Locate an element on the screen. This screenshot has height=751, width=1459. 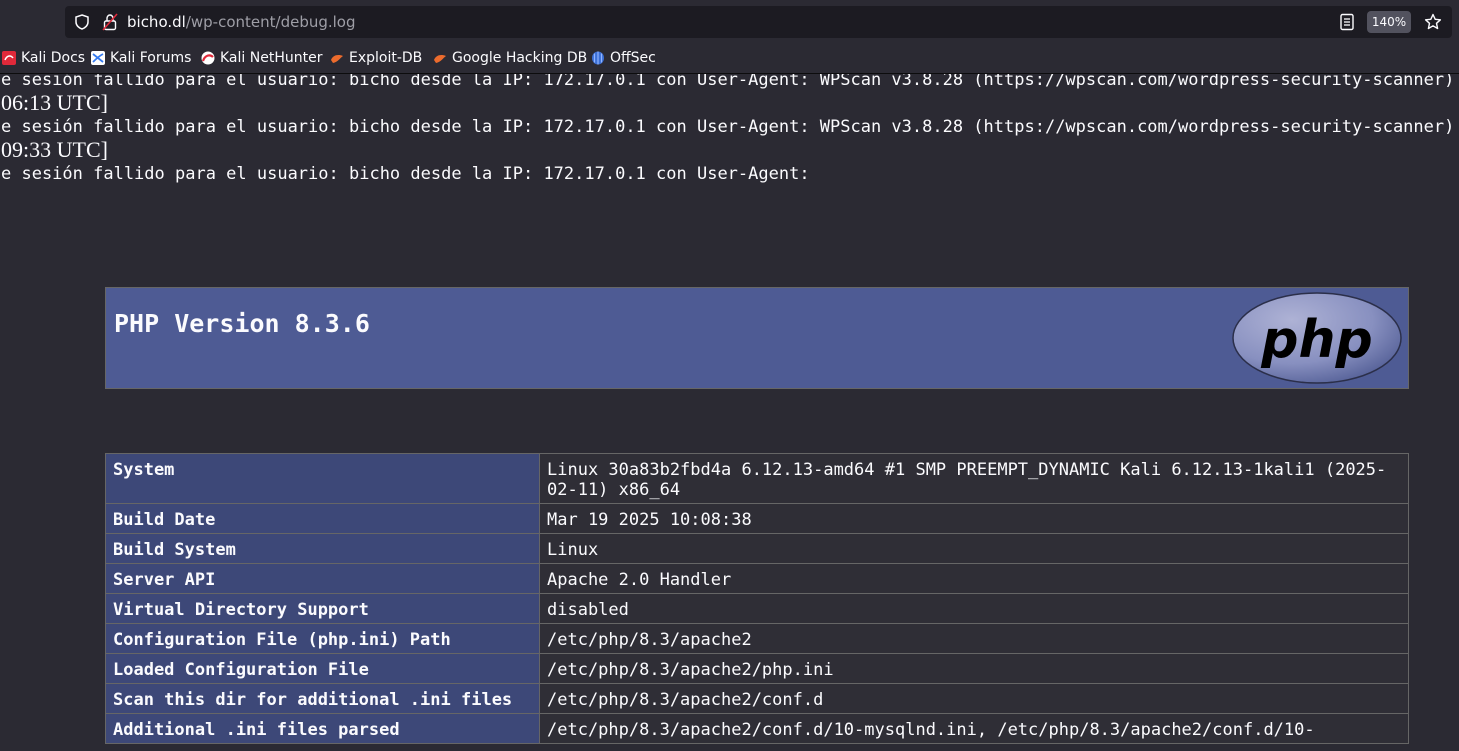
log-timestamp: 09:33 UTC] is located at coordinates (54, 149).